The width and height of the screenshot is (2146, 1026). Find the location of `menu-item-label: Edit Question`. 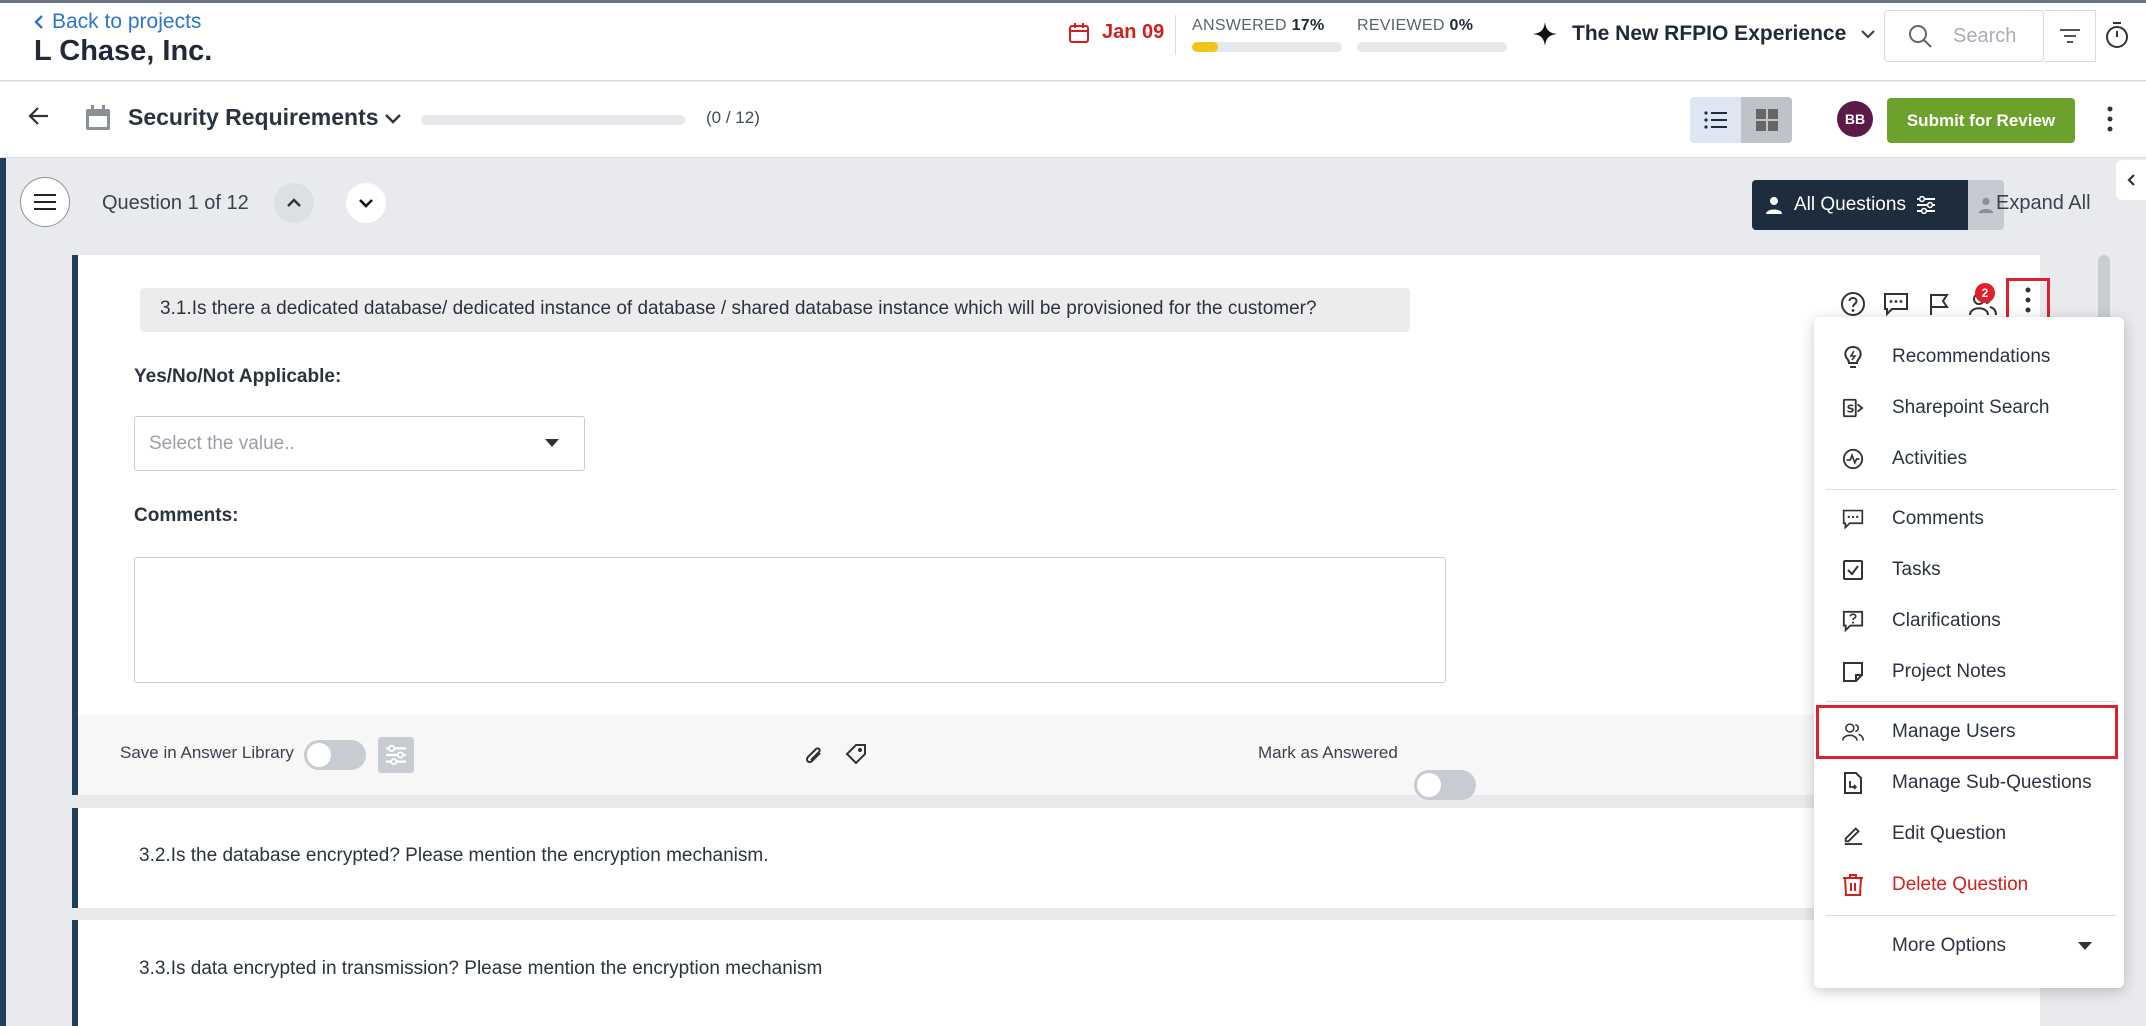

menu-item-label: Edit Question is located at coordinates (1949, 833).